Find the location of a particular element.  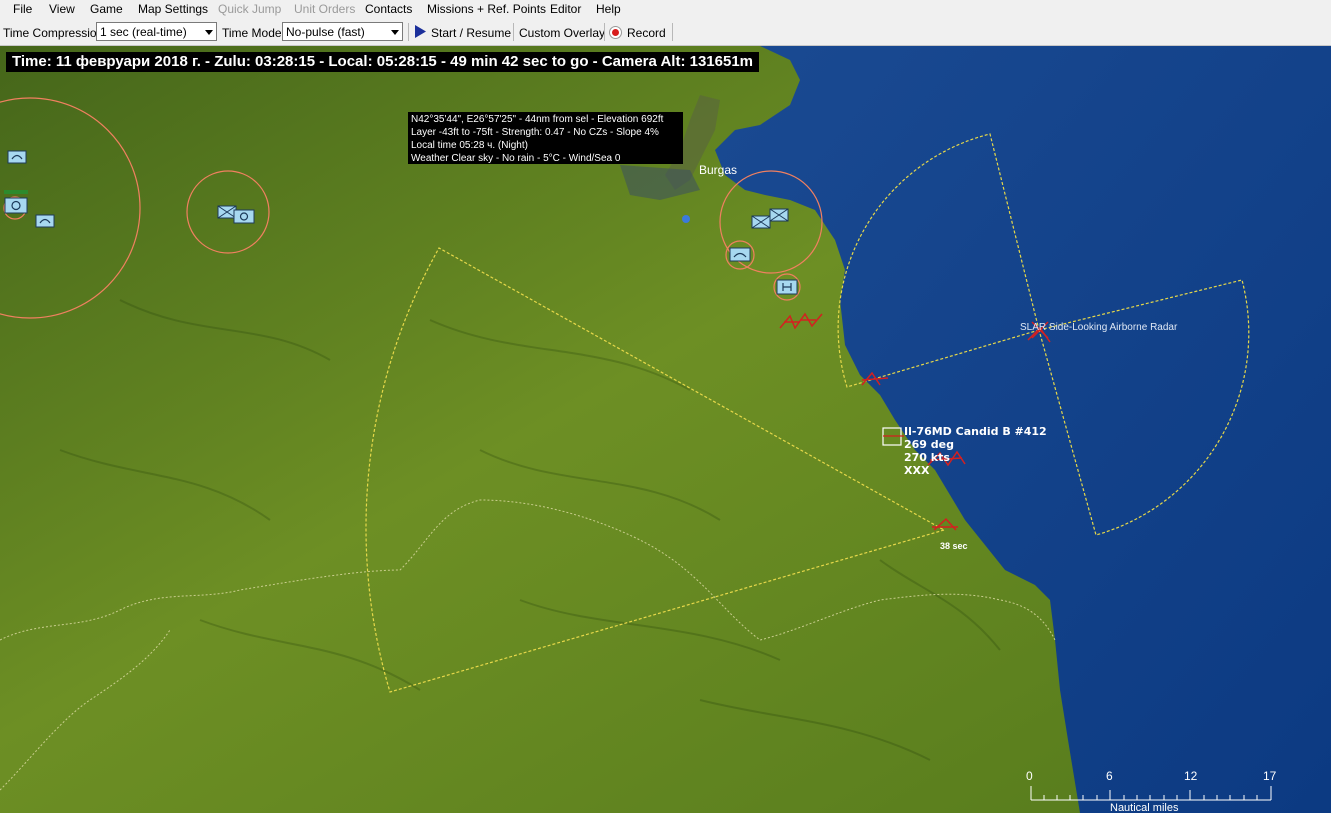

start-resume-label: Start / Resume is located at coordinates (471, 33).